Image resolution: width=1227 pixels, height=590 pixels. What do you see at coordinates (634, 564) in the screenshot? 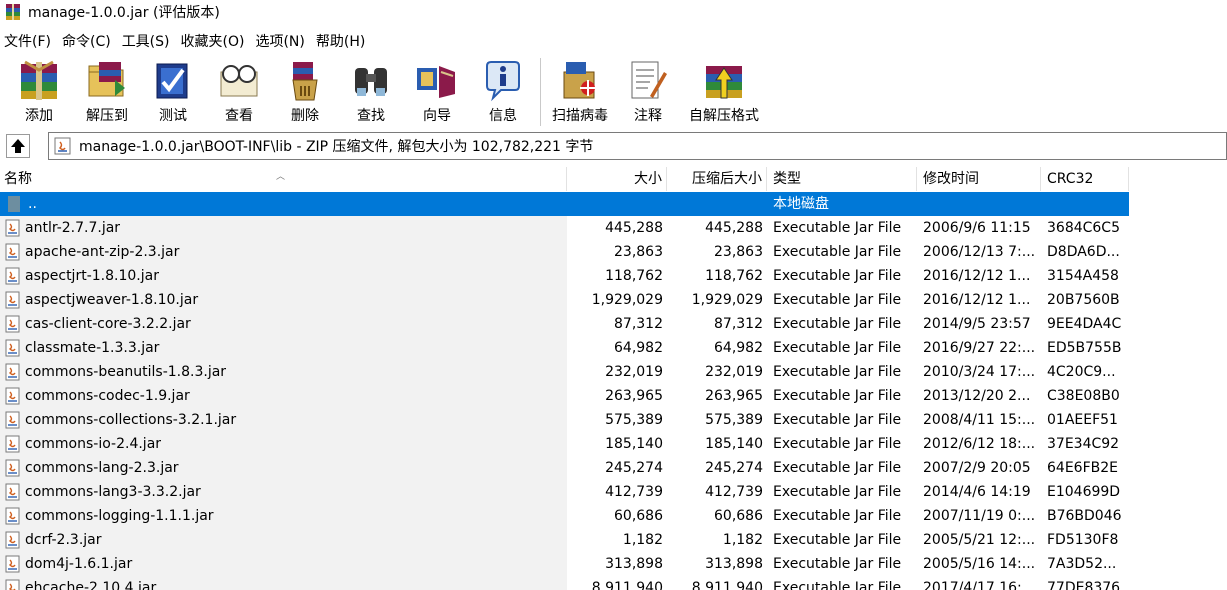
I see `file-size-cell: 313,898` at bounding box center [634, 564].